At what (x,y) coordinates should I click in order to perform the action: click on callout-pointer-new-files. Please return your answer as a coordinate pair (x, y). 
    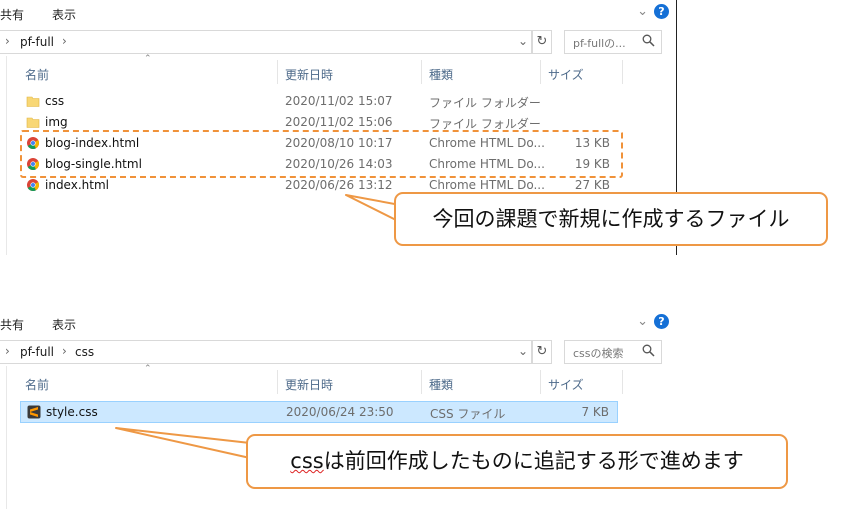
    Looking at the image, I should click on (373, 208).